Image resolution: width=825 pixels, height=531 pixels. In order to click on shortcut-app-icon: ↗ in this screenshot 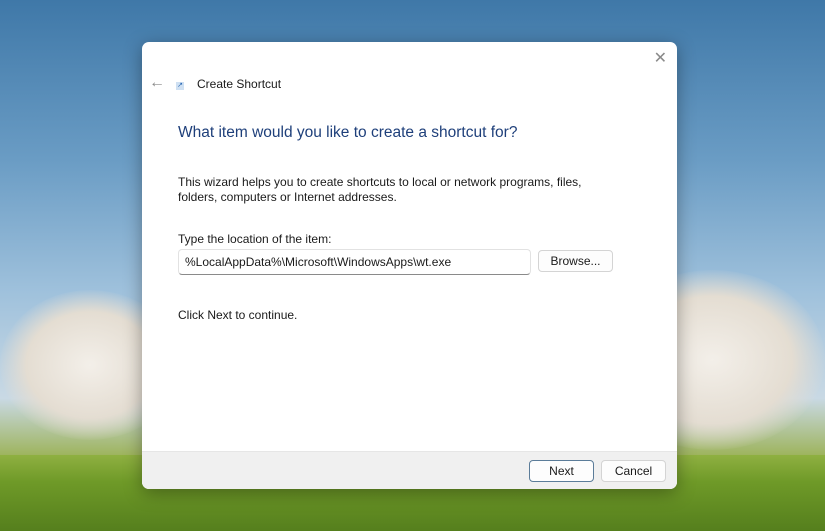, I will do `click(180, 86)`.